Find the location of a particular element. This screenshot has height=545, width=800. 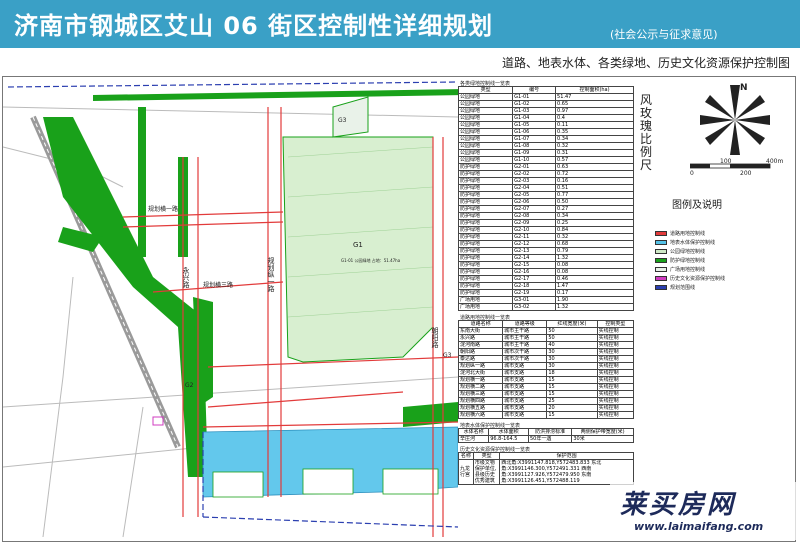

table-cell: G2-03 is located at coordinates (534, 181).